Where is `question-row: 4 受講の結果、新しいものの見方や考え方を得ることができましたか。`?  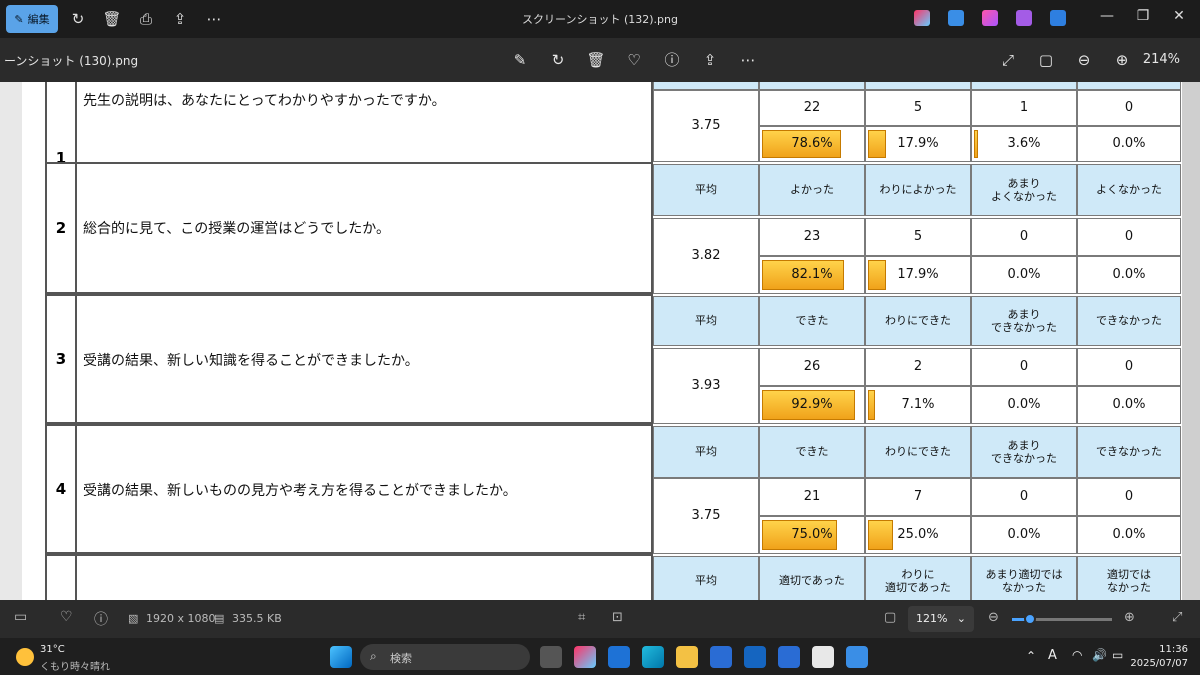 question-row: 4 受講の結果、新しいものの見方や考え方を得ることができましたか。 is located at coordinates (349, 489).